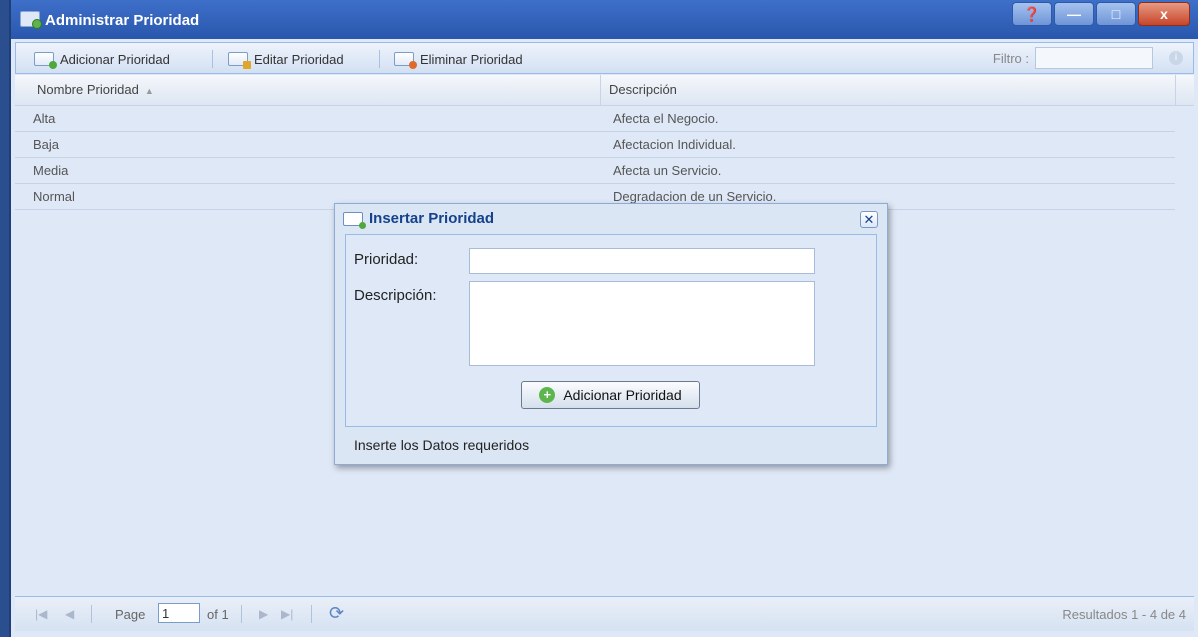  What do you see at coordinates (299, 59) in the screenshot?
I see `edit-priority-label: Editar Prioridad` at bounding box center [299, 59].